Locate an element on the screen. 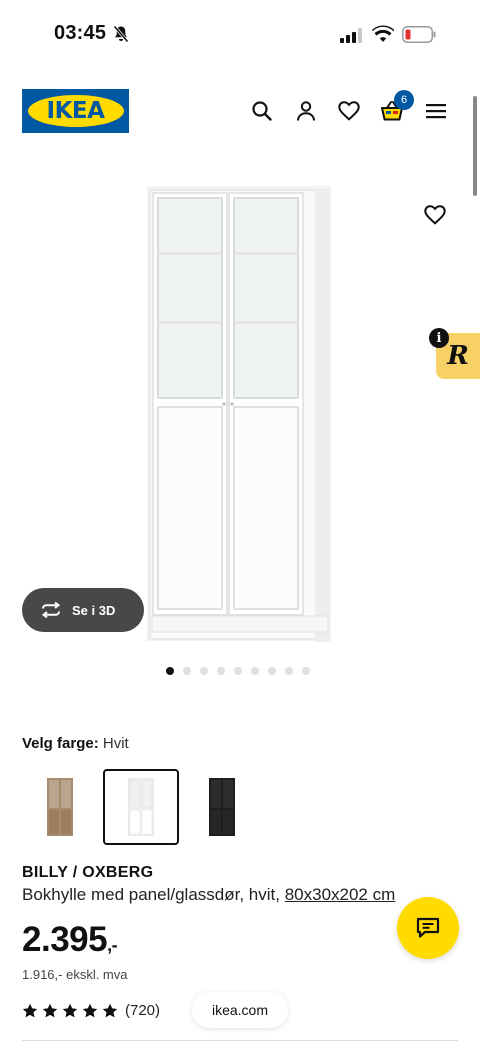  color-swatch-white is located at coordinates (141, 807).